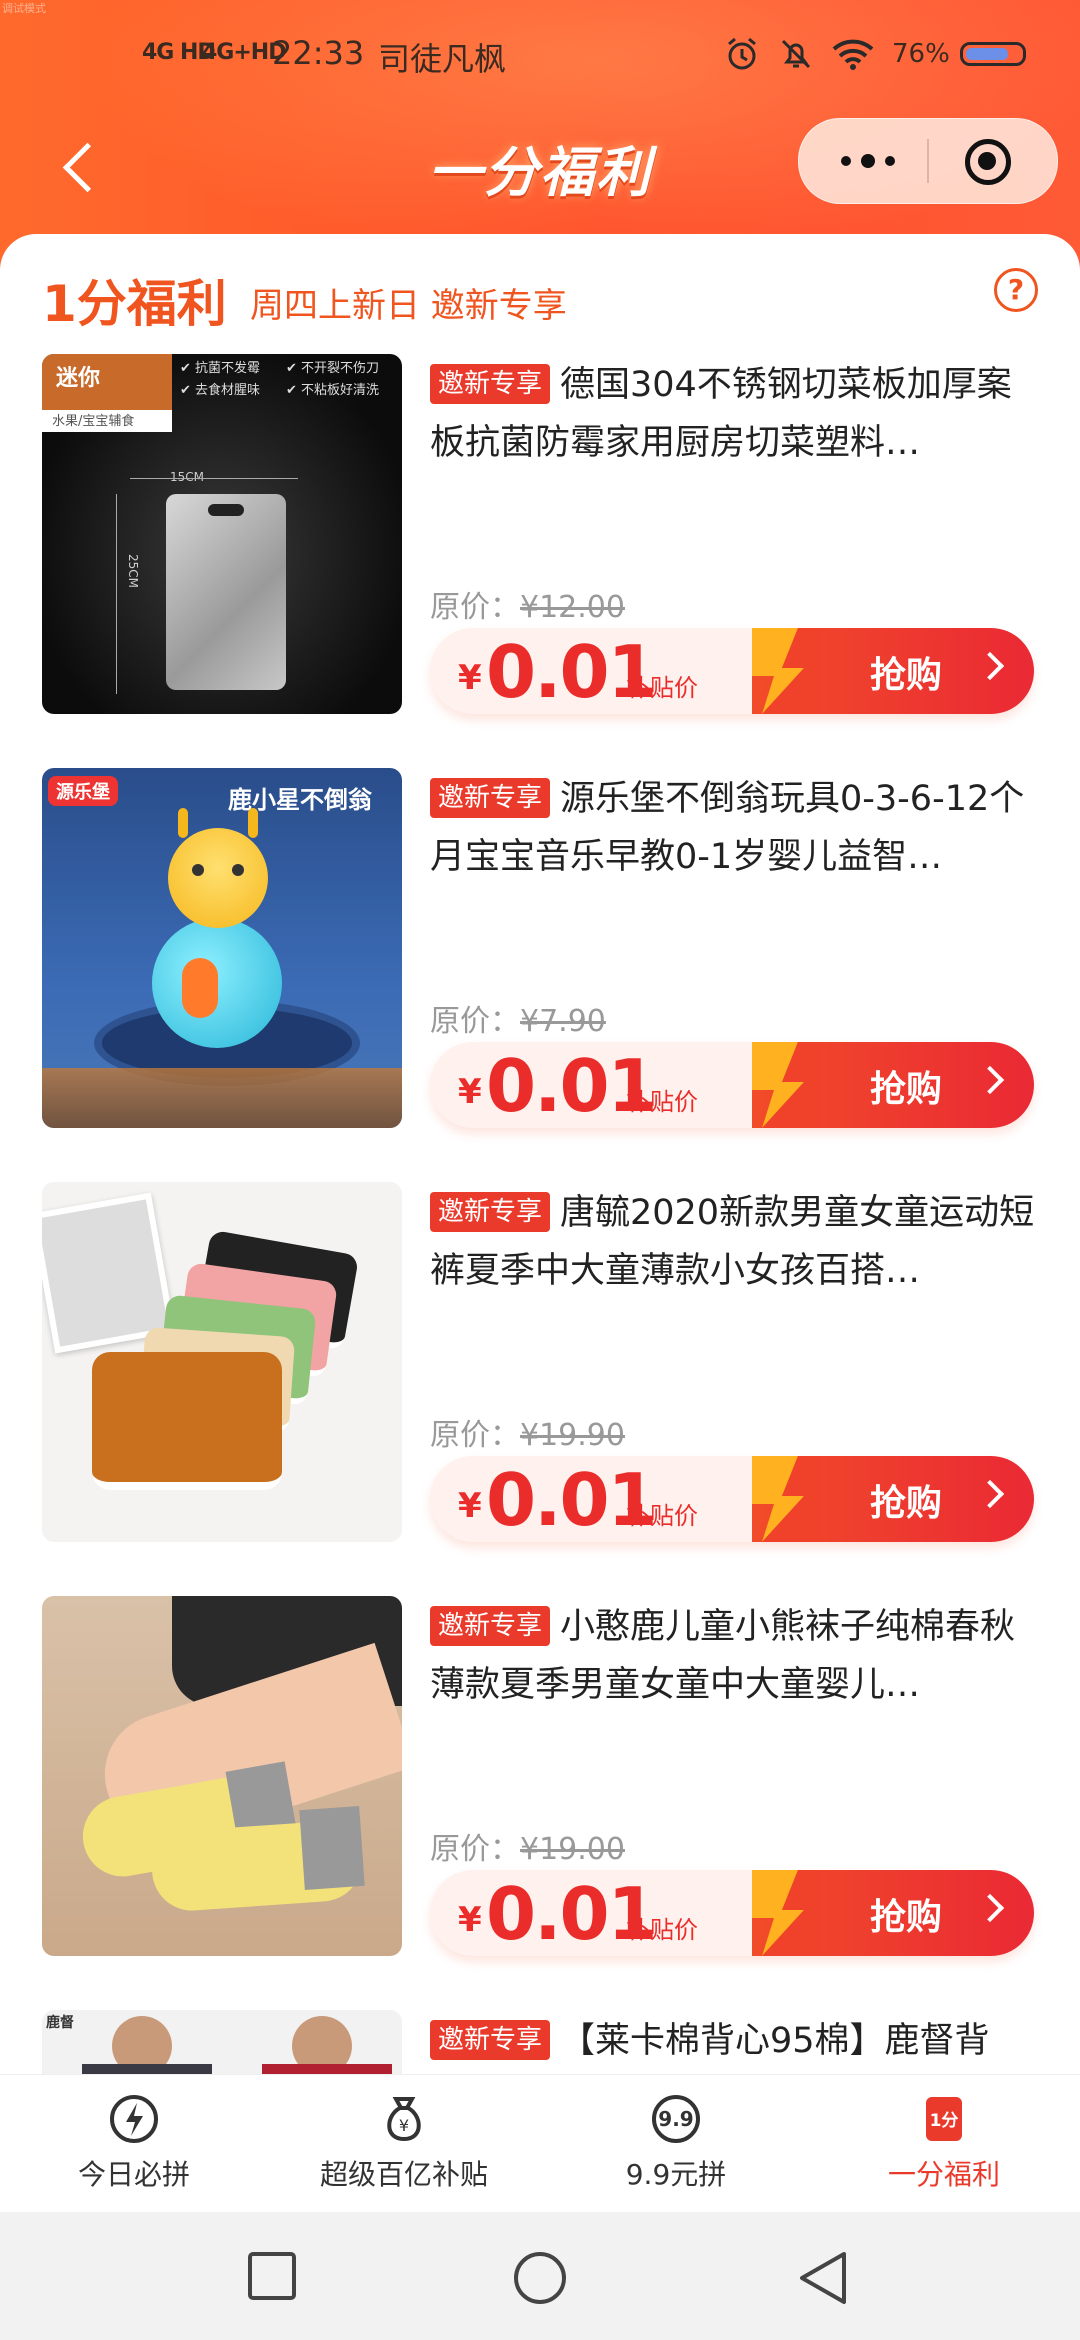 This screenshot has height=2340, width=1080. Describe the element at coordinates (943, 2174) in the screenshot. I see `tab-label: 一分福利` at that location.